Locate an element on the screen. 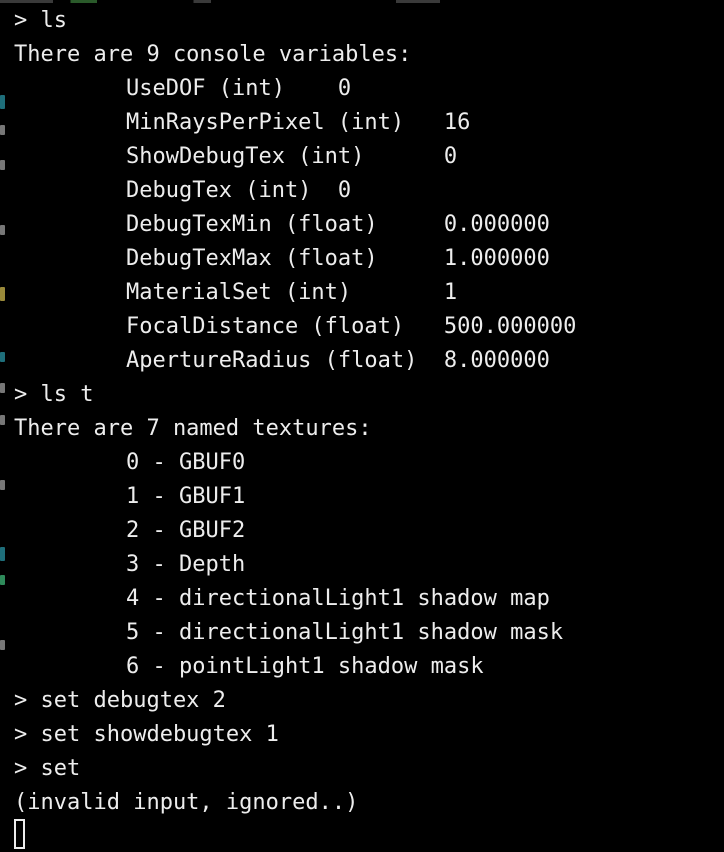 This screenshot has height=852, width=724. texture-line: 2 - GBUF2 is located at coordinates (186, 530).